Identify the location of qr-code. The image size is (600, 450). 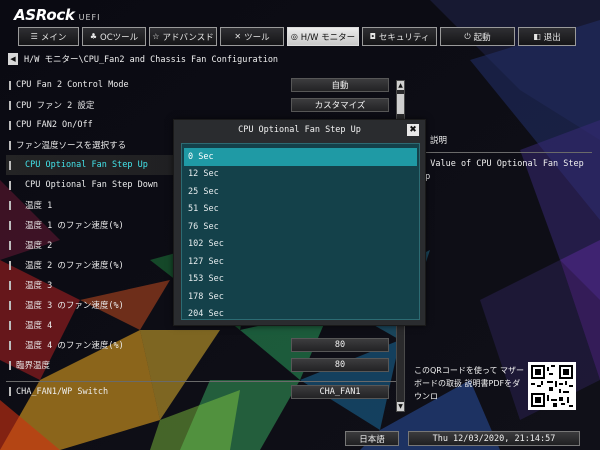
(552, 386).